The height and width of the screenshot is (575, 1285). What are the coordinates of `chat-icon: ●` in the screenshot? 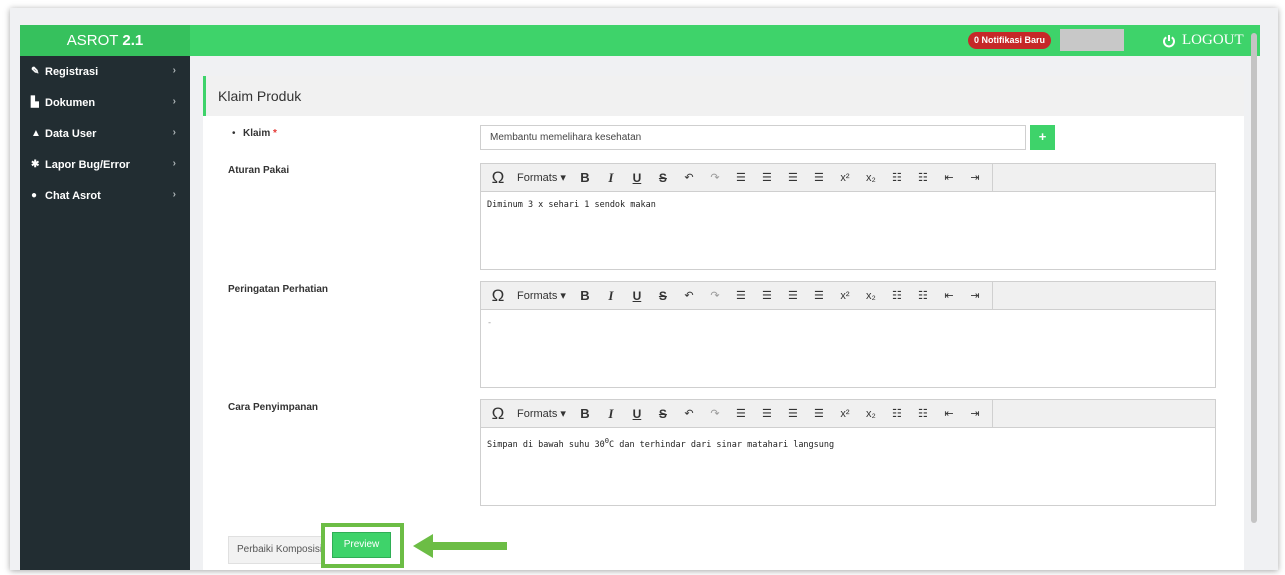 It's located at (34, 195).